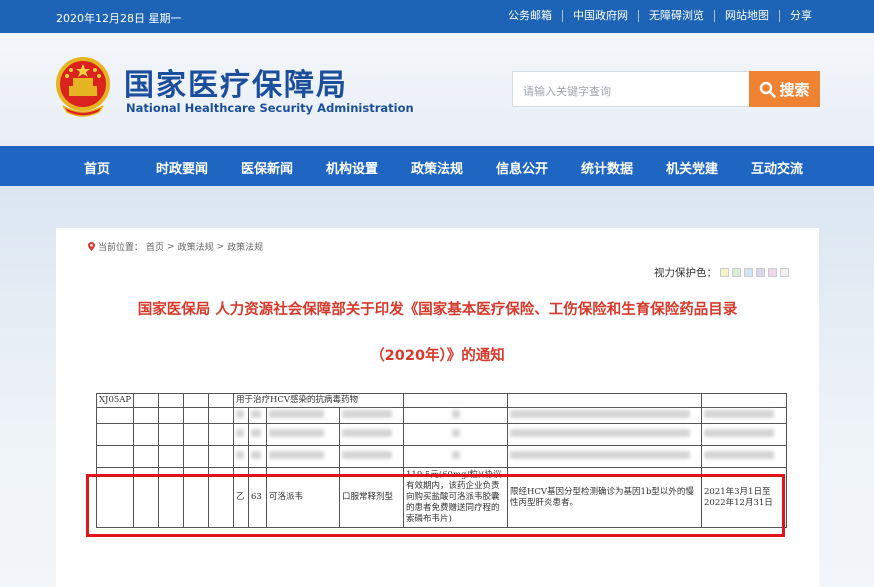 The image size is (874, 587). What do you see at coordinates (435, 505) in the screenshot?
I see `highlight-box` at bounding box center [435, 505].